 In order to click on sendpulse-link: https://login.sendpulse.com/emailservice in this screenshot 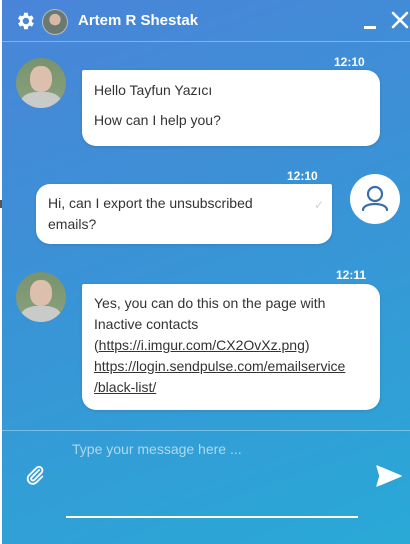, I will do `click(219, 366)`.